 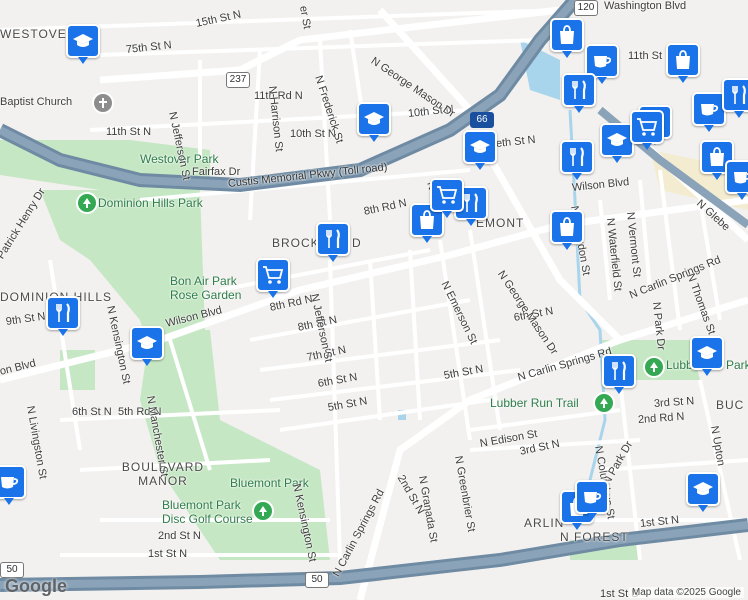 What do you see at coordinates (179, 536) in the screenshot?
I see `street-2nd-west: 2nd St N` at bounding box center [179, 536].